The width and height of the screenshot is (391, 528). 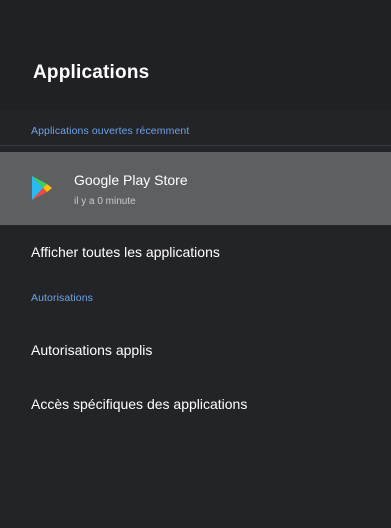 What do you see at coordinates (131, 180) in the screenshot?
I see `app-name: Google Play Store` at bounding box center [131, 180].